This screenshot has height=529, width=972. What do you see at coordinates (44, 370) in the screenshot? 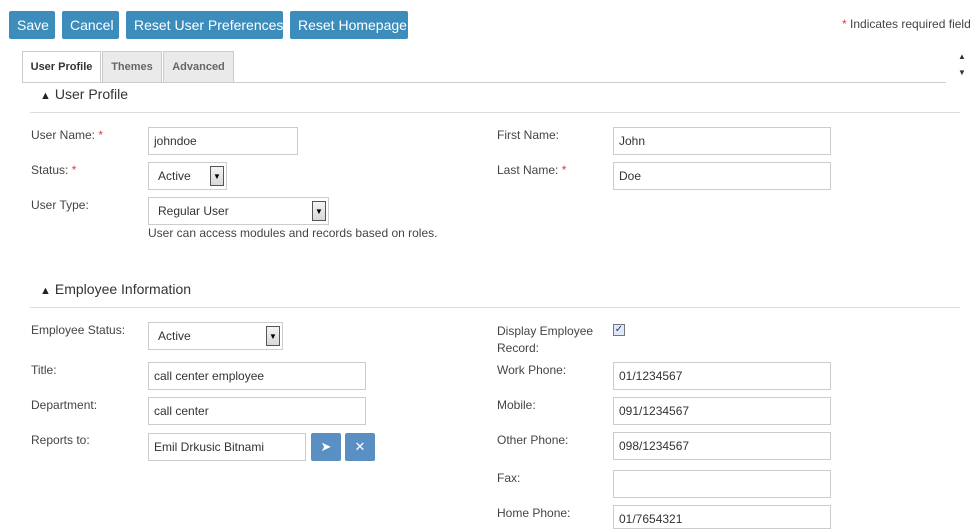
I see `title-label: Title:` at bounding box center [44, 370].